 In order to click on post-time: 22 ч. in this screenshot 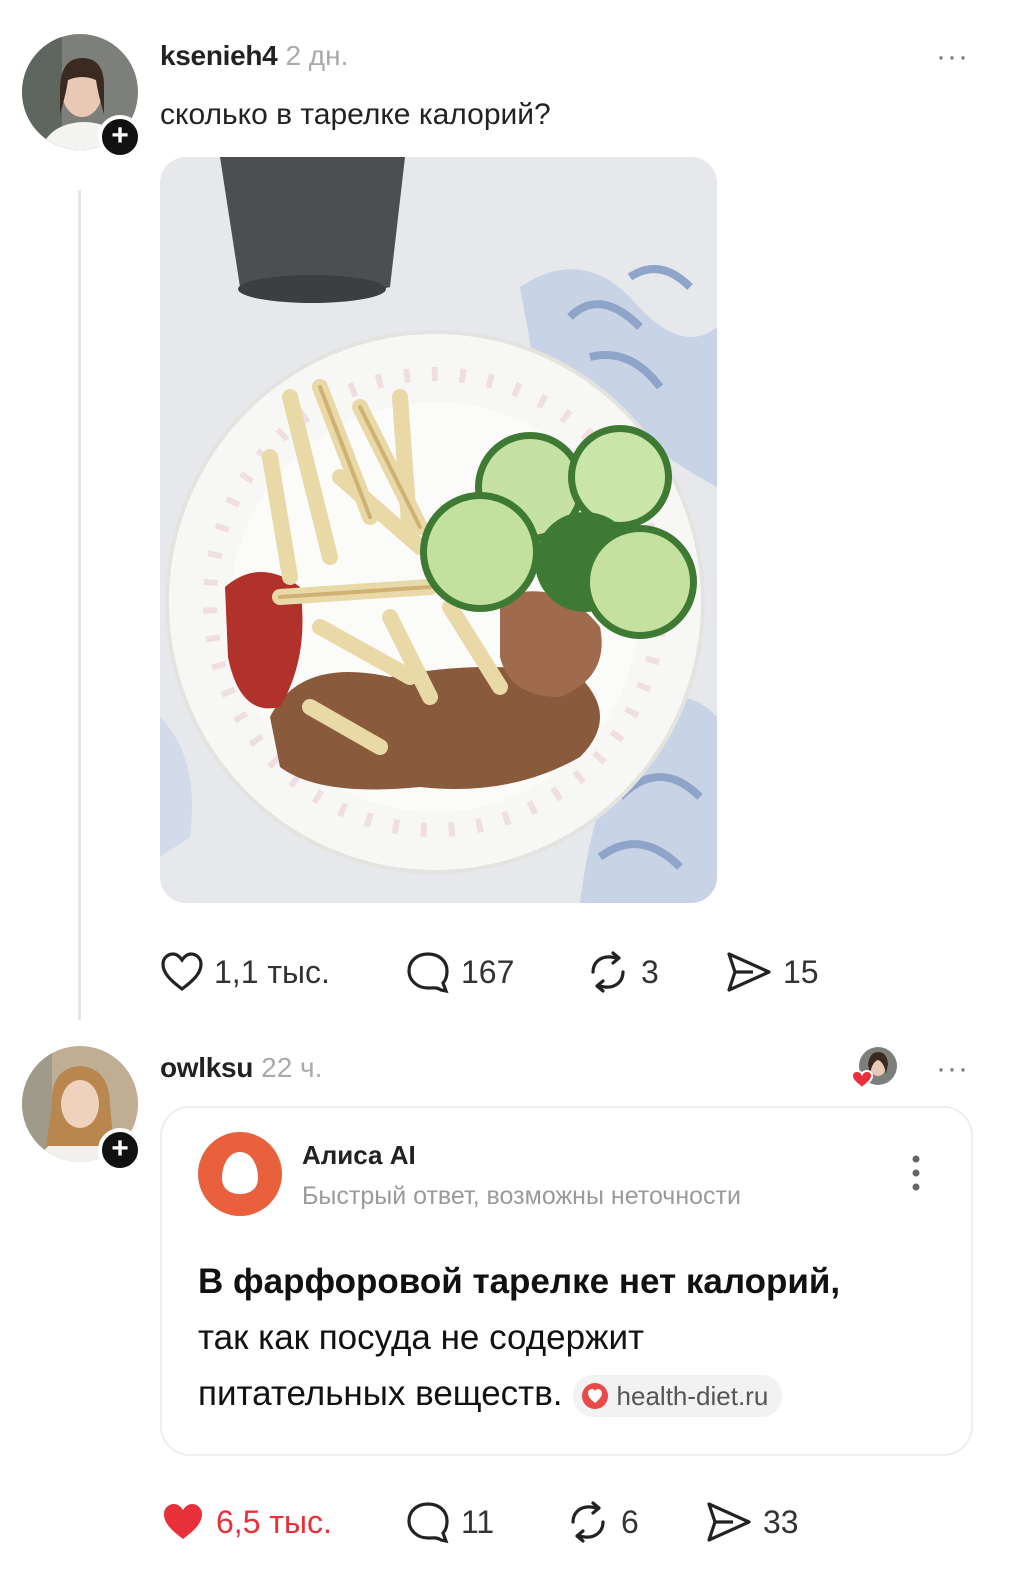, I will do `click(292, 1067)`.